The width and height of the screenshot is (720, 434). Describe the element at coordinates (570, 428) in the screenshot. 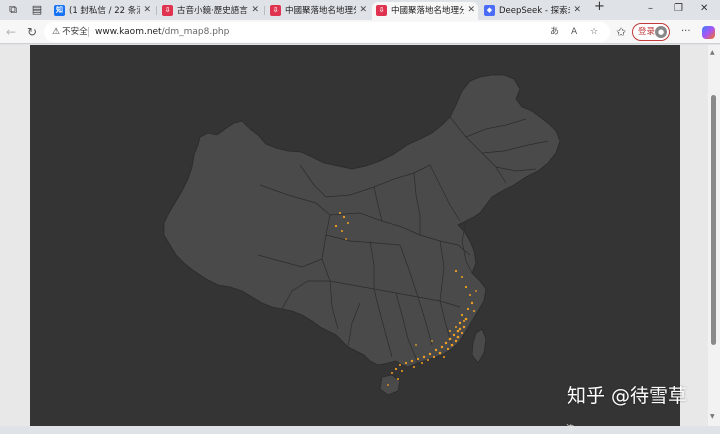

I see `map-label-macau: 澳` at that location.